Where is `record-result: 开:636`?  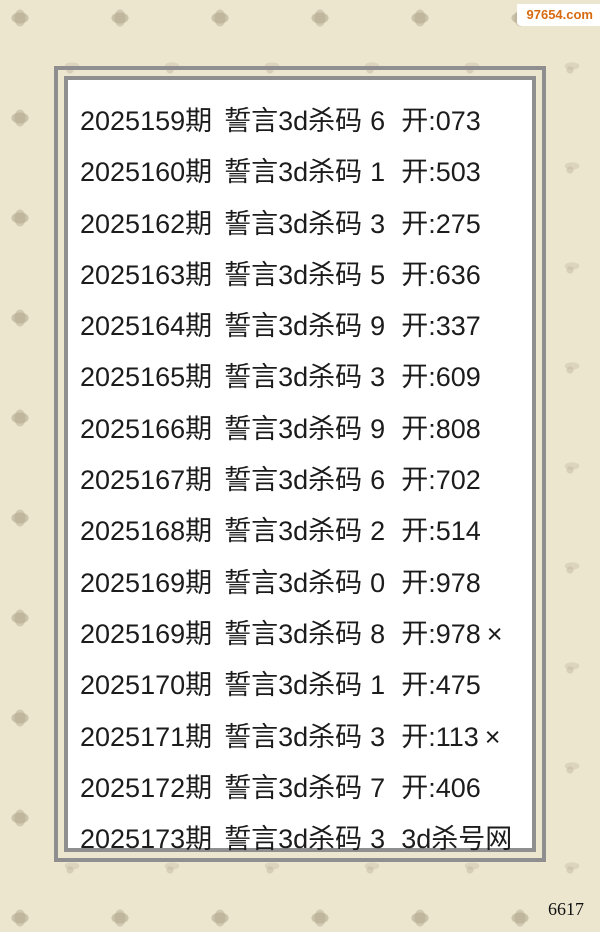
record-result: 开:636 is located at coordinates (441, 274).